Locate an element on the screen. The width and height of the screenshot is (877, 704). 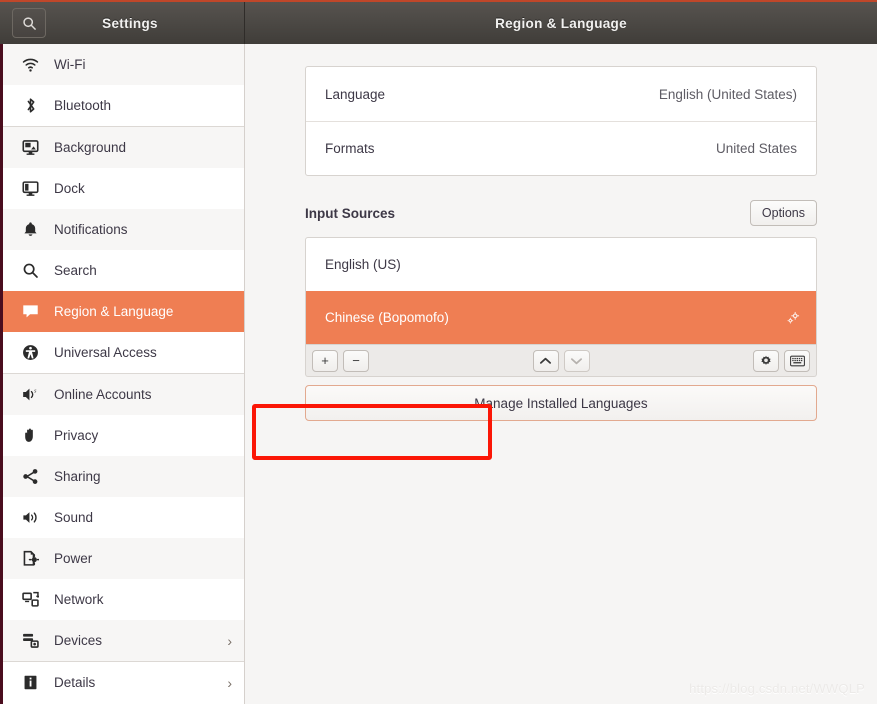
sidebar-item-label: Sharing is located at coordinates (77, 476).